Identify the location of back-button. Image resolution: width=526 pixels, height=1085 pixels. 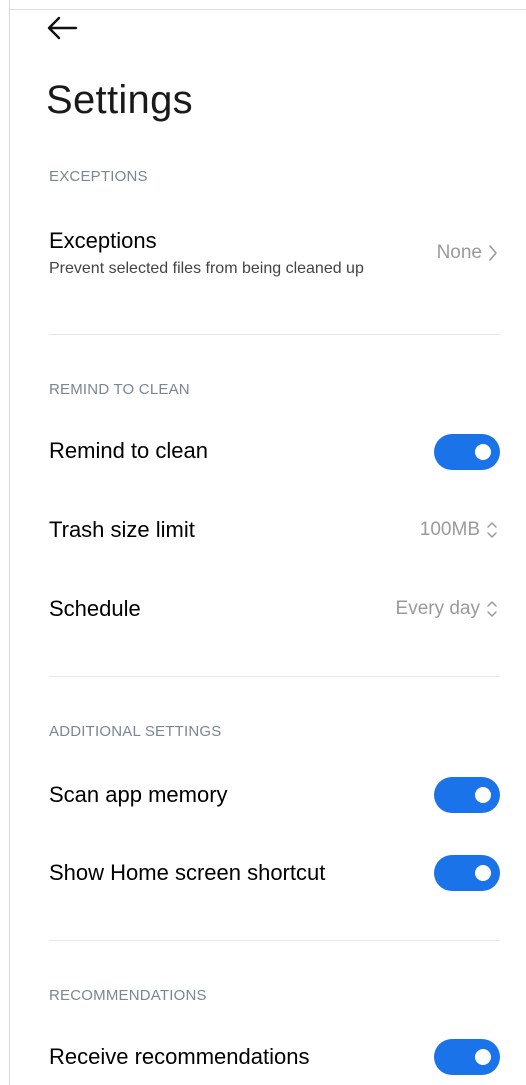
(62, 28).